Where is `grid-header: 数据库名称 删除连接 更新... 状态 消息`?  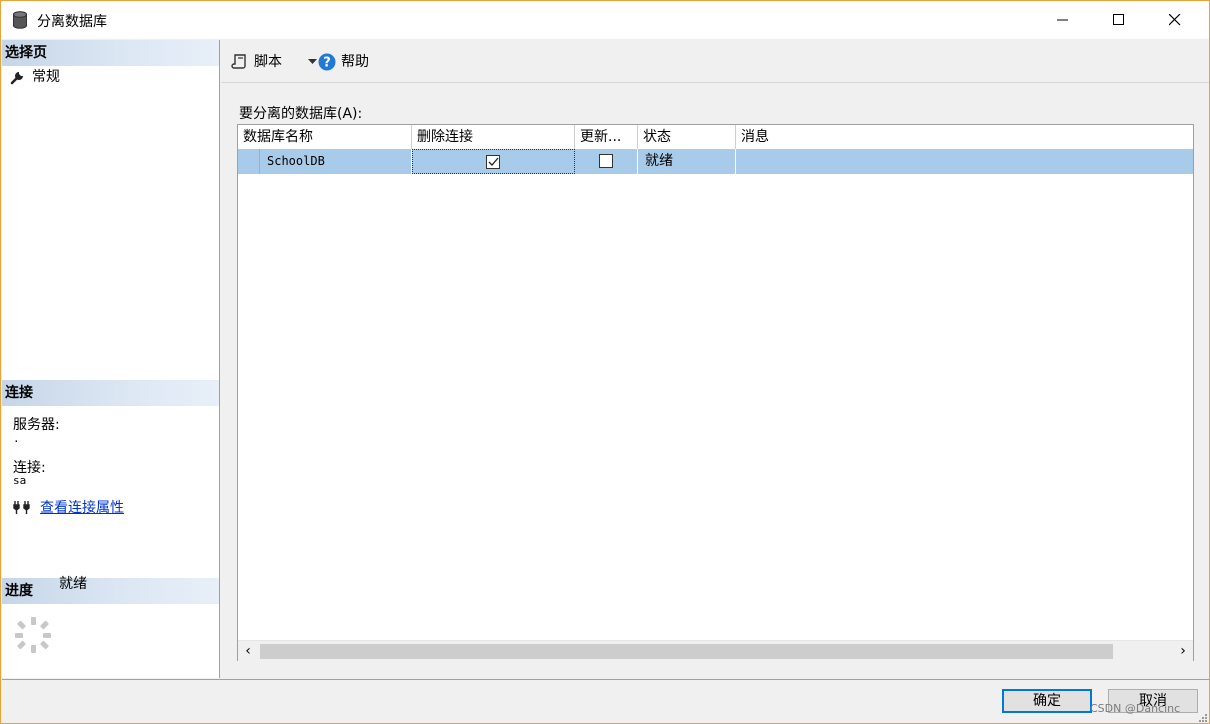 grid-header: 数据库名称 删除连接 更新... 状态 消息 is located at coordinates (715, 137).